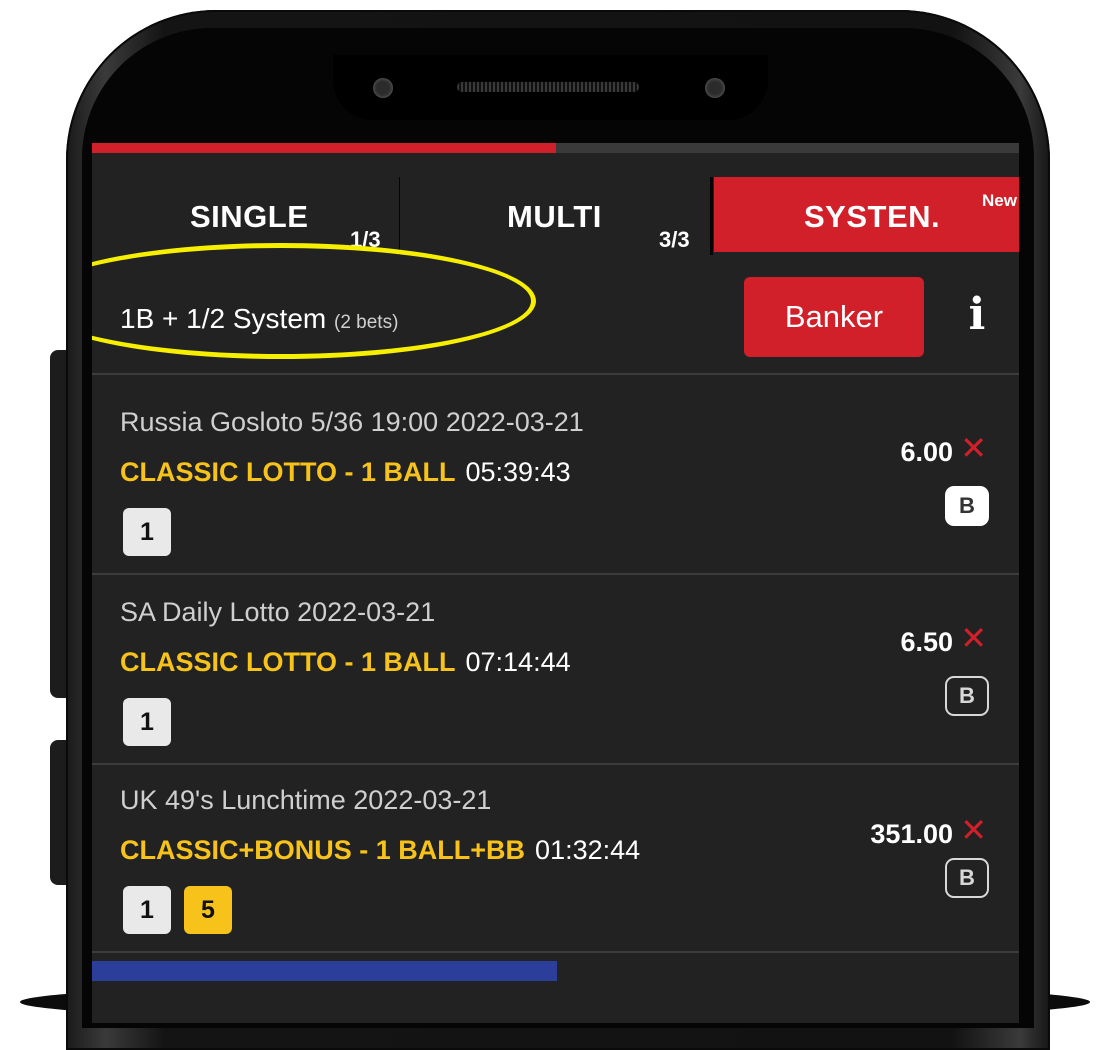  What do you see at coordinates (208, 910) in the screenshot?
I see `bonus-ball-number: 5` at bounding box center [208, 910].